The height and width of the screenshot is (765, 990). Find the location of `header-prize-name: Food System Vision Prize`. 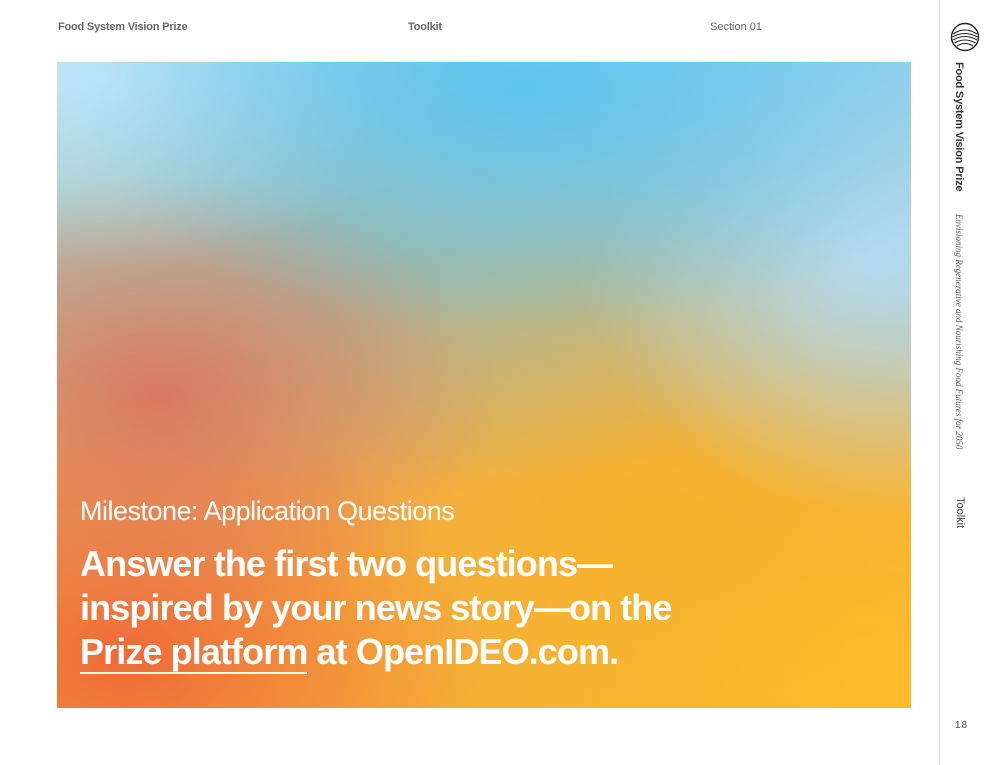

header-prize-name: Food System Vision Prize is located at coordinates (123, 27).